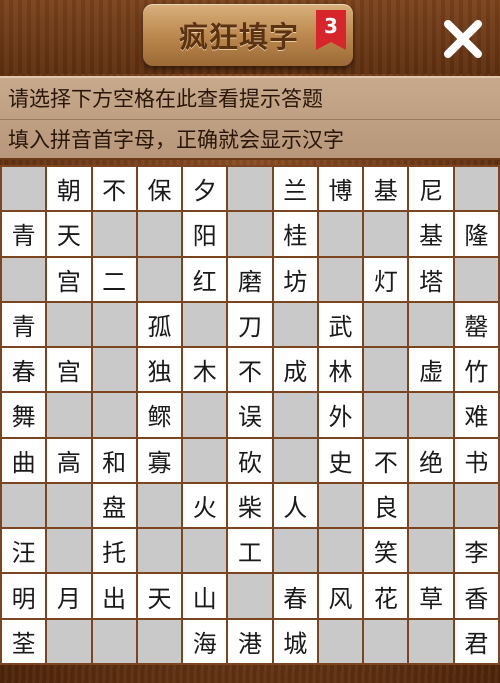 This screenshot has width=500, height=683. What do you see at coordinates (159, 415) in the screenshot?
I see `grid-cell: 鳏` at bounding box center [159, 415].